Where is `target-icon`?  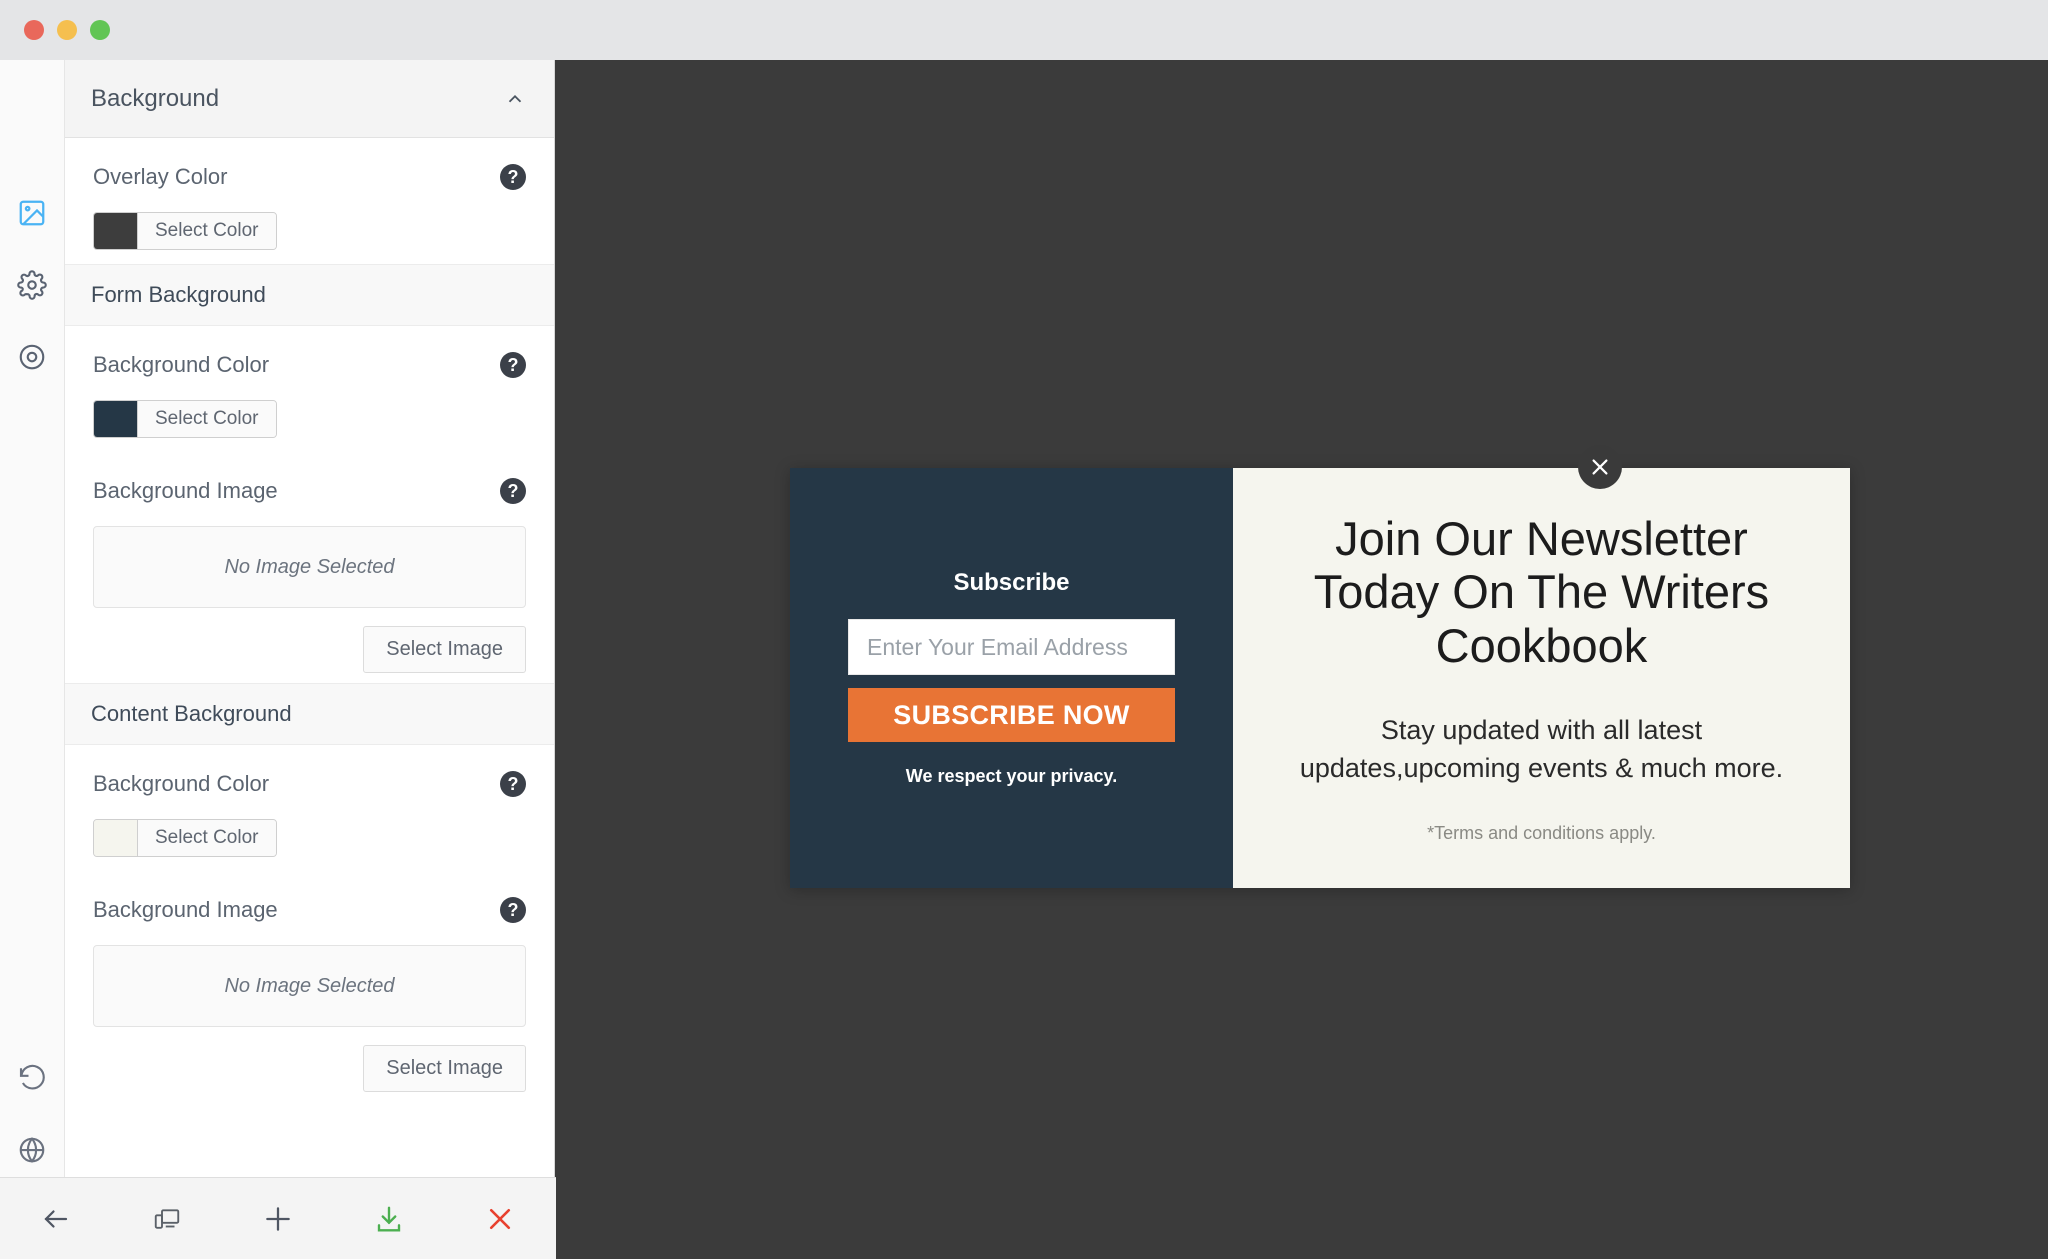
target-icon is located at coordinates (32, 357).